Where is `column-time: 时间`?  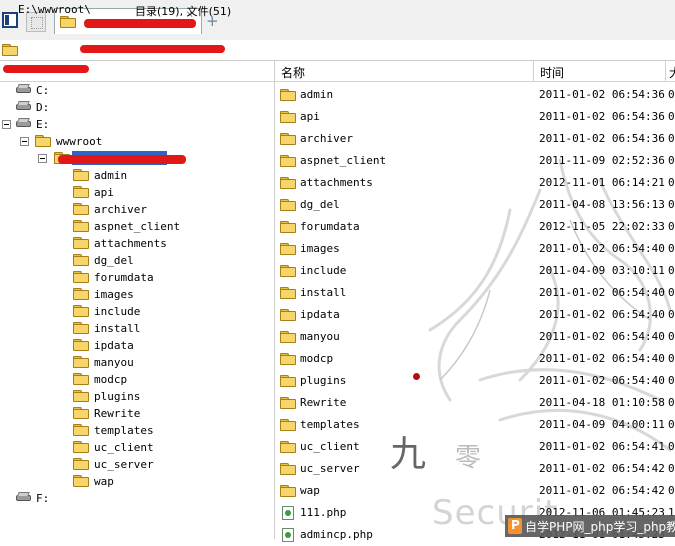 column-time: 时间 is located at coordinates (552, 72).